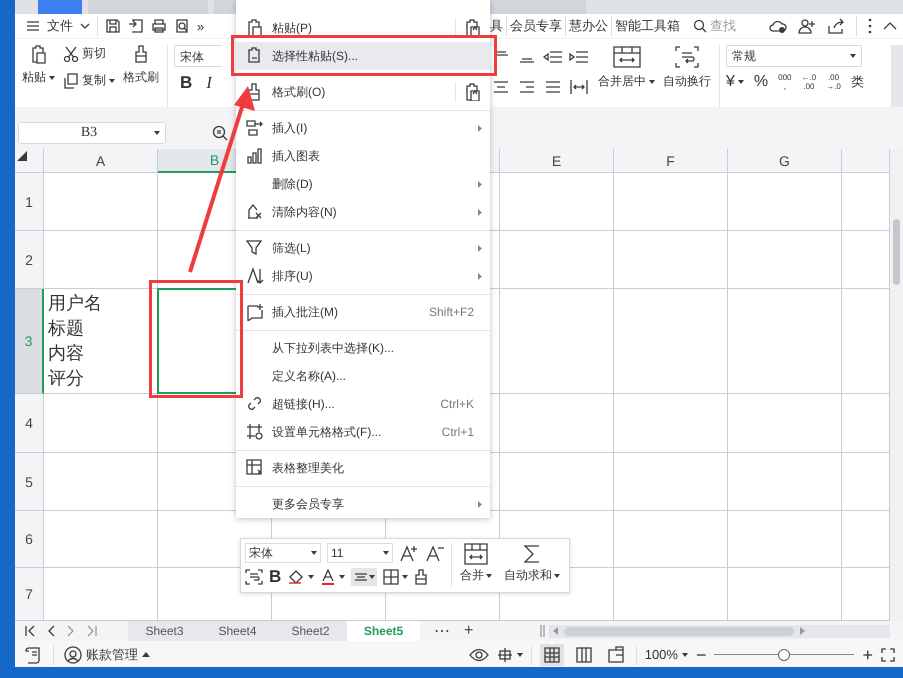 Image resolution: width=903 pixels, height=678 pixels. Describe the element at coordinates (51, 631) in the screenshot. I see `previous-sheet-icon` at that location.